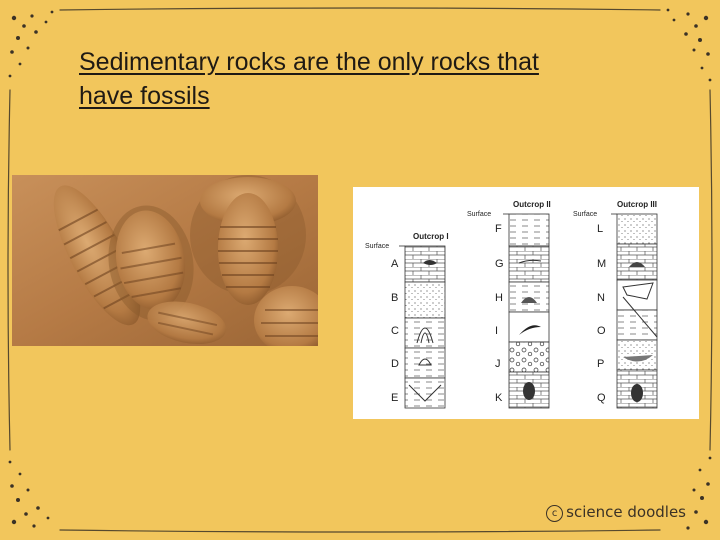 The width and height of the screenshot is (720, 540). Describe the element at coordinates (394, 398) in the screenshot. I see `layer-label-e: E` at that location.